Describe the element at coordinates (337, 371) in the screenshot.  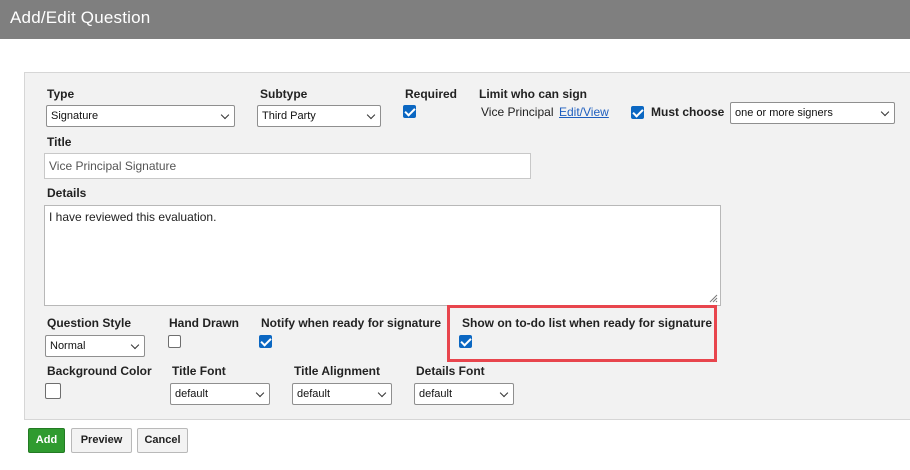
I see `title-alignment-label: Title Alignment` at that location.